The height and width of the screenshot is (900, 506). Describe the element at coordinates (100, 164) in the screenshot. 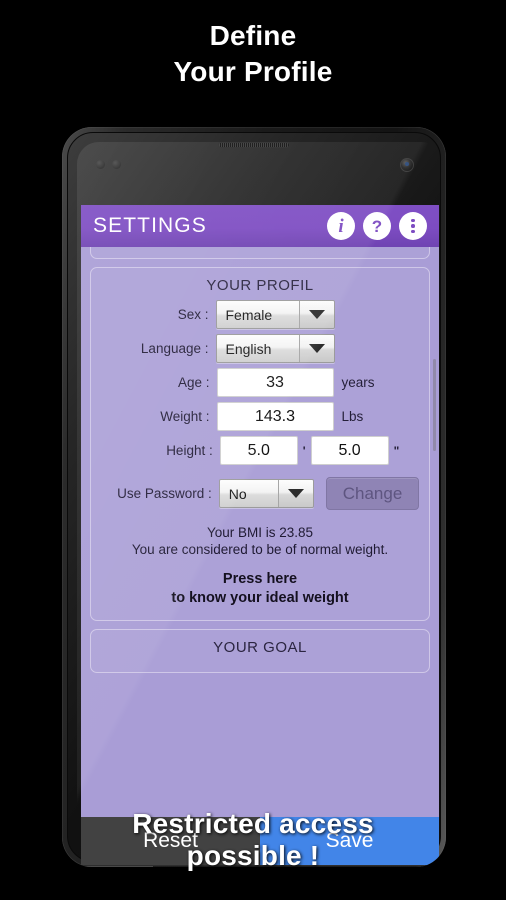

I see `proximity-sensor-icon` at that location.